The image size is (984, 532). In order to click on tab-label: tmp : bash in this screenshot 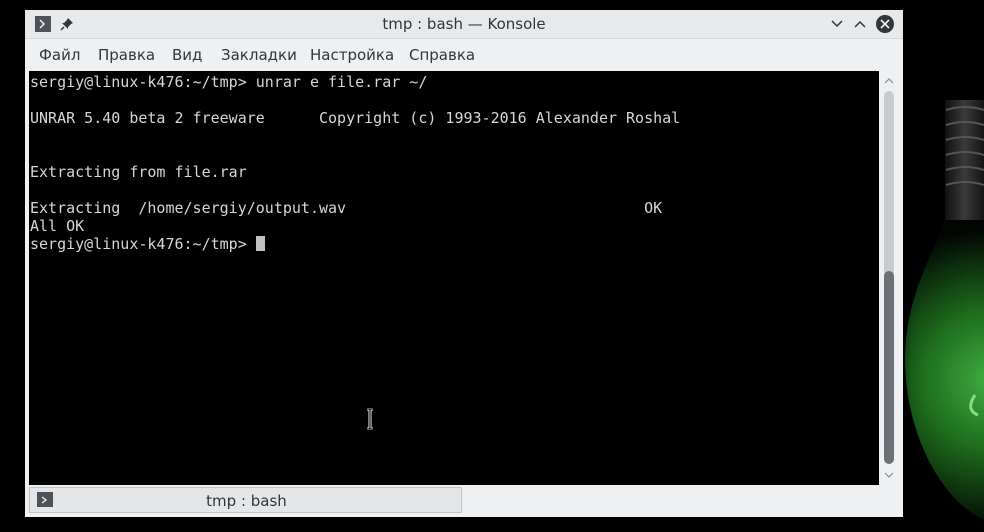, I will do `click(246, 501)`.